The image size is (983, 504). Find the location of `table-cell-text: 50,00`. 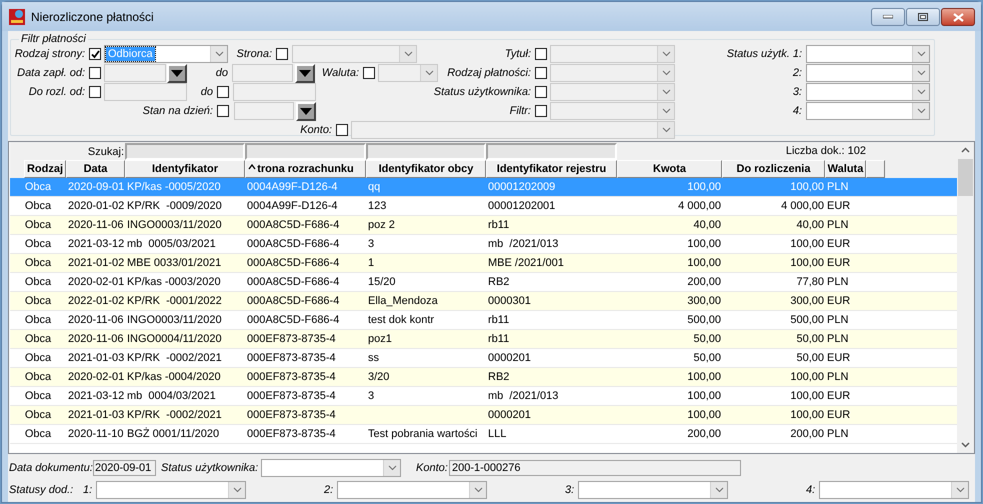

table-cell-text: 50,00 is located at coordinates (707, 339).